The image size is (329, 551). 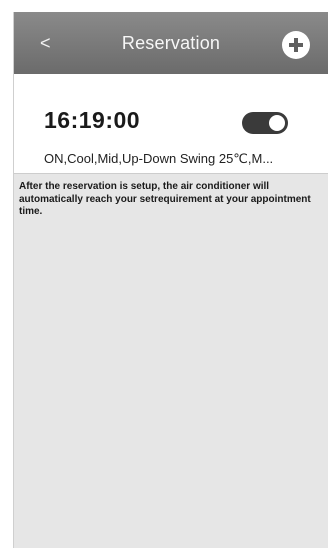 I want to click on page-title: Reservation, so click(x=171, y=43).